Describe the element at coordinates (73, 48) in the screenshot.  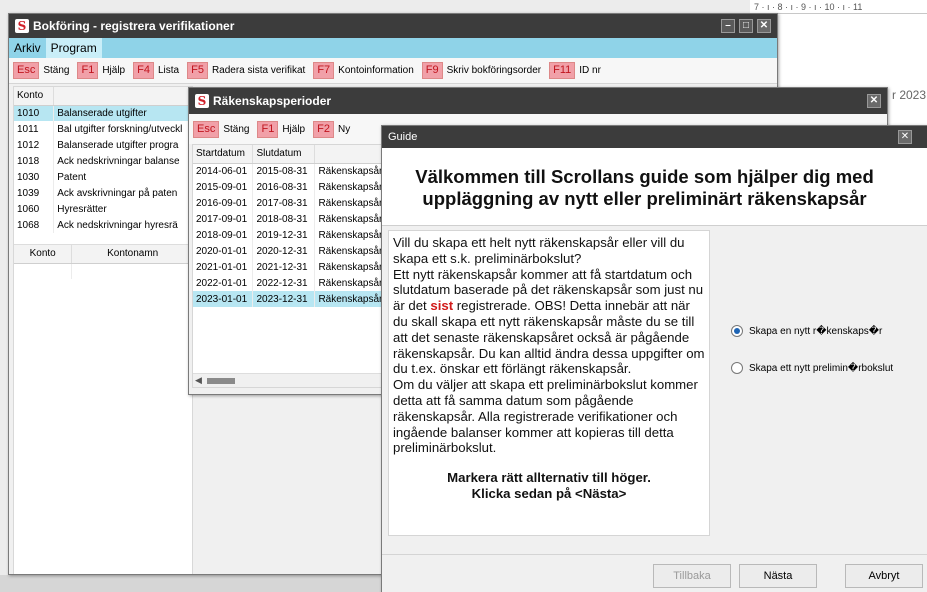
I see `menu-program: Program` at that location.